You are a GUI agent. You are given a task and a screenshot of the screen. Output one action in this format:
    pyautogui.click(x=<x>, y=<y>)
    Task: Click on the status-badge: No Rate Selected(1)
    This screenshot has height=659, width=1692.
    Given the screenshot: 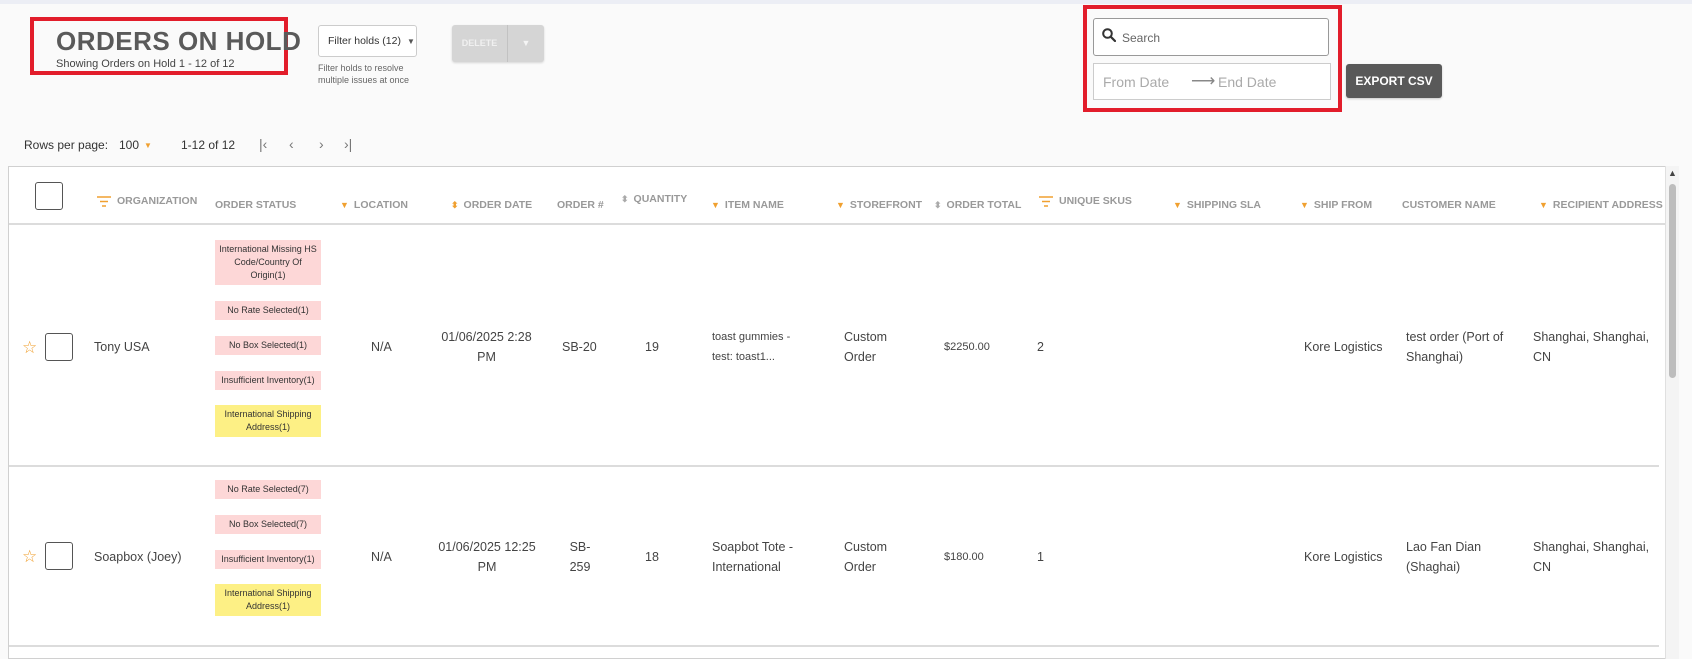 What is the action you would take?
    pyautogui.click(x=268, y=310)
    